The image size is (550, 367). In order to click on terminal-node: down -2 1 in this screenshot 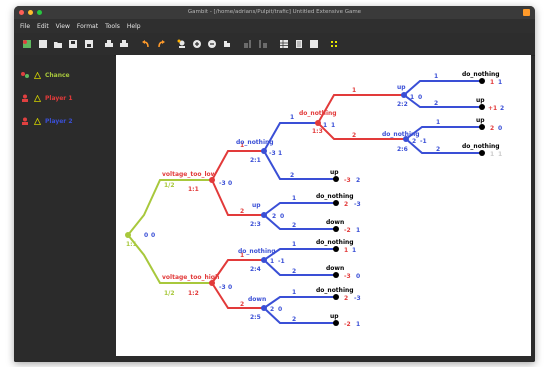, I will do `click(343, 226)`.